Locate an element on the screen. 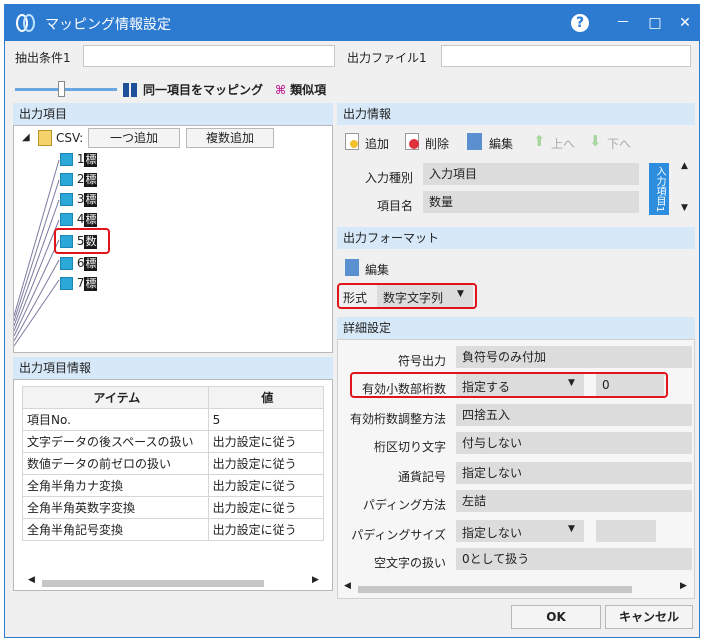 The image size is (704, 642). cancel-button: キャンセル is located at coordinates (649, 617).